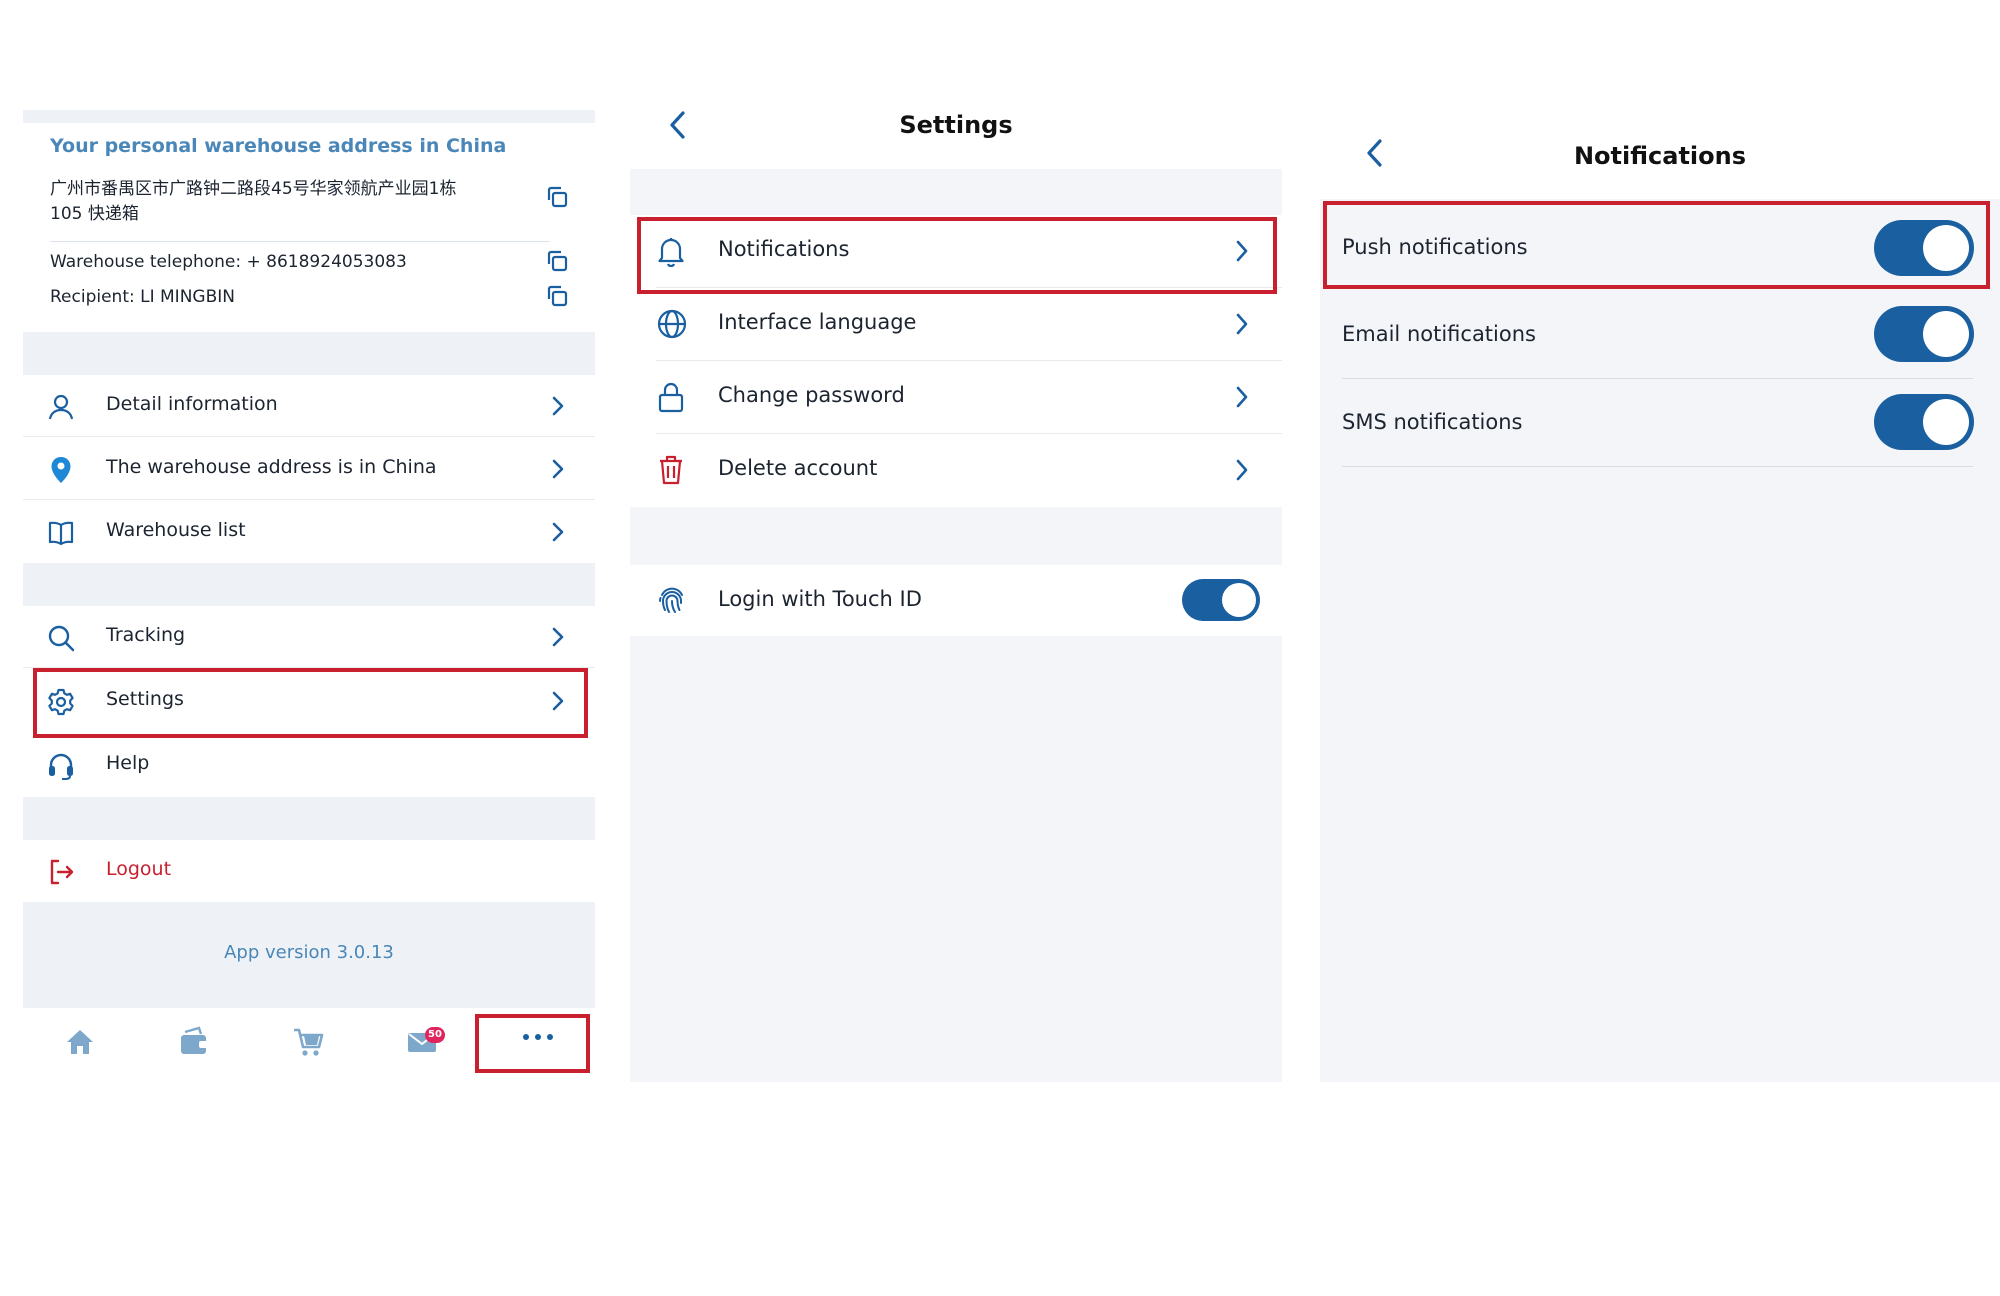 Image resolution: width=2000 pixels, height=1296 pixels. What do you see at coordinates (309, 637) in the screenshot?
I see `menu-item-tracking: Tracking` at bounding box center [309, 637].